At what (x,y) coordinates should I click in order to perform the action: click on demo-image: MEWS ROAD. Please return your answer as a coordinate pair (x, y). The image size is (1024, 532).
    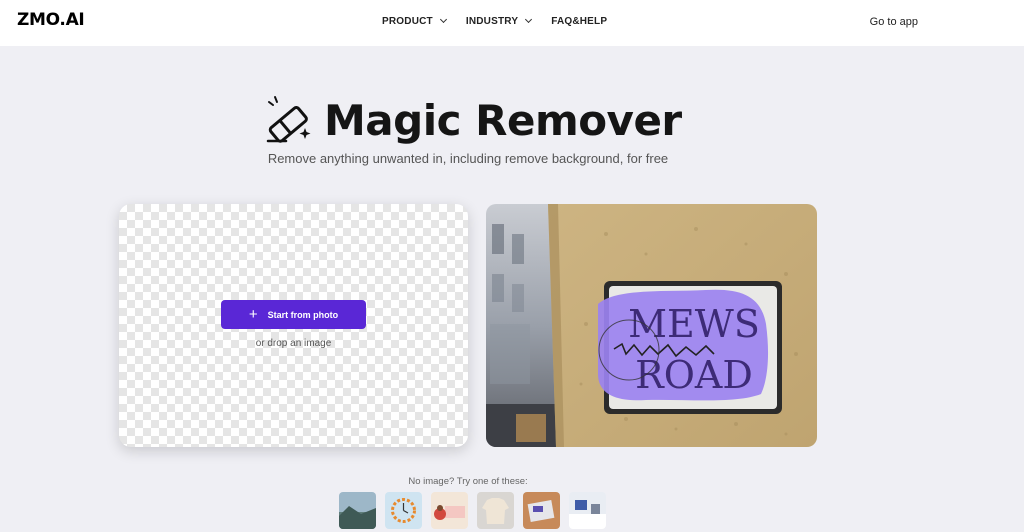
    Looking at the image, I should click on (651, 325).